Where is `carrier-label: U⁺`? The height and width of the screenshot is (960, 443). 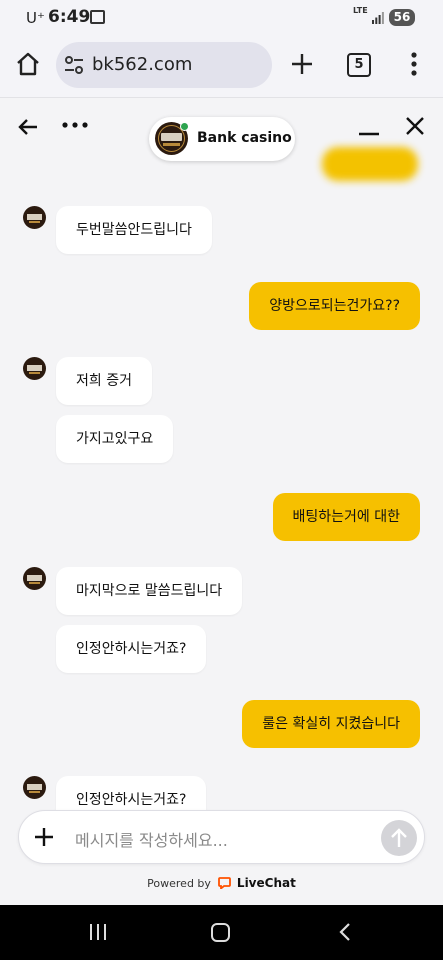 carrier-label: U⁺ is located at coordinates (35, 18).